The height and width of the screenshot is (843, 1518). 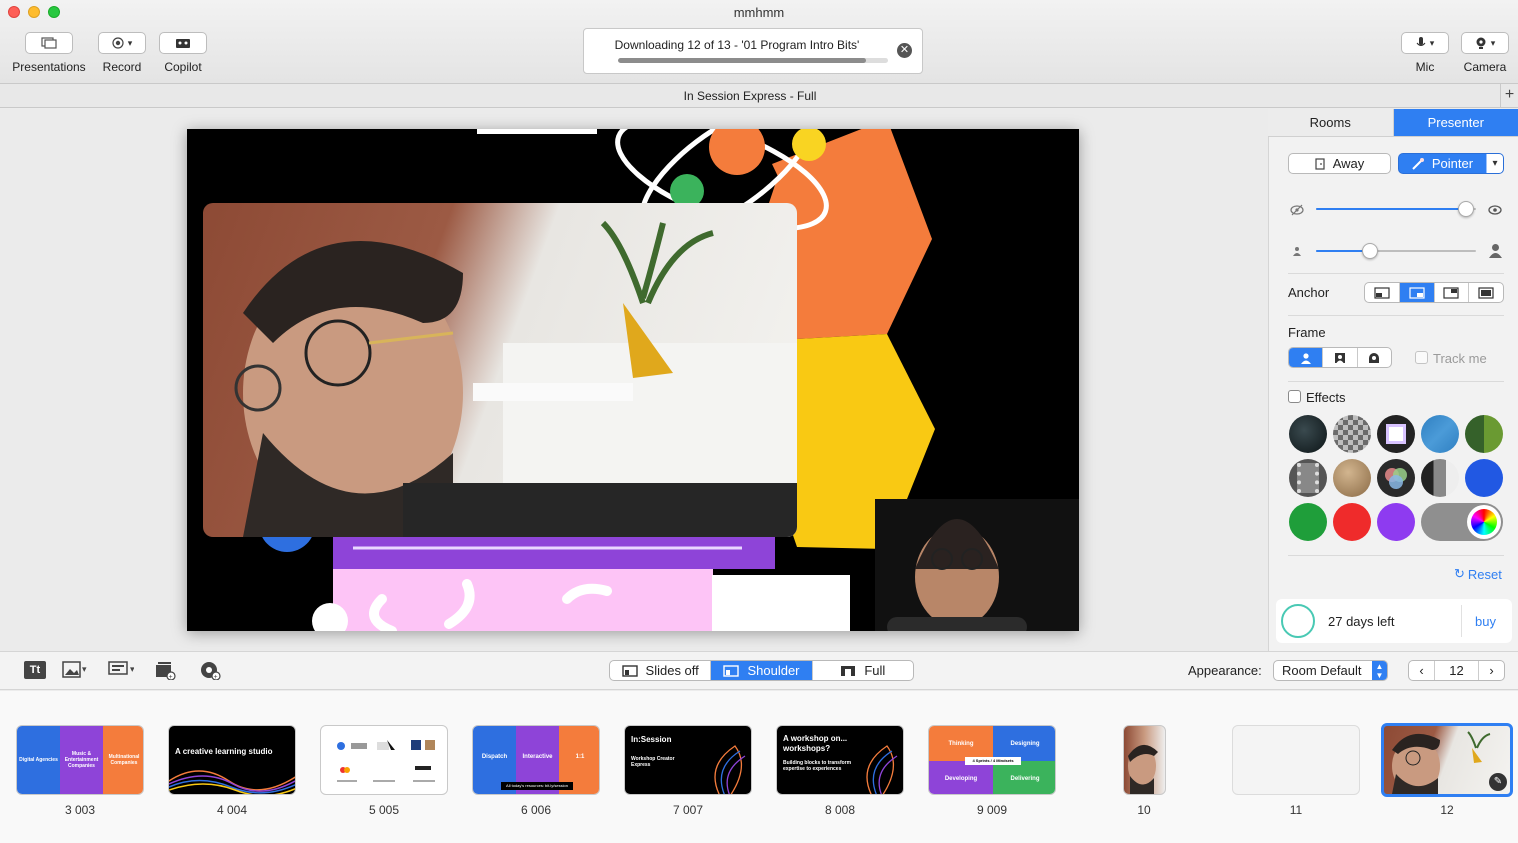 I want to click on mic-icon, so click(x=1421, y=42).